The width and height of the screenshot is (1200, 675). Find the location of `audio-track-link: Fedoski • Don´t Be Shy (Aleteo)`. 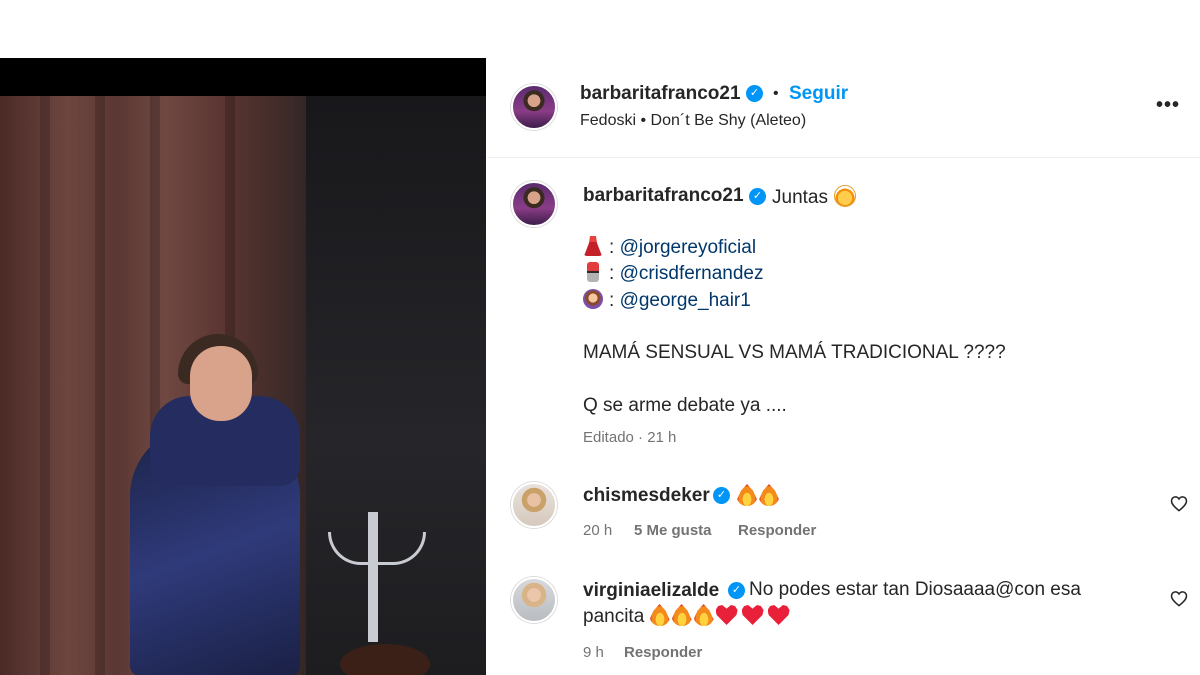

audio-track-link: Fedoski • Don´t Be Shy (Aleteo) is located at coordinates (693, 121).